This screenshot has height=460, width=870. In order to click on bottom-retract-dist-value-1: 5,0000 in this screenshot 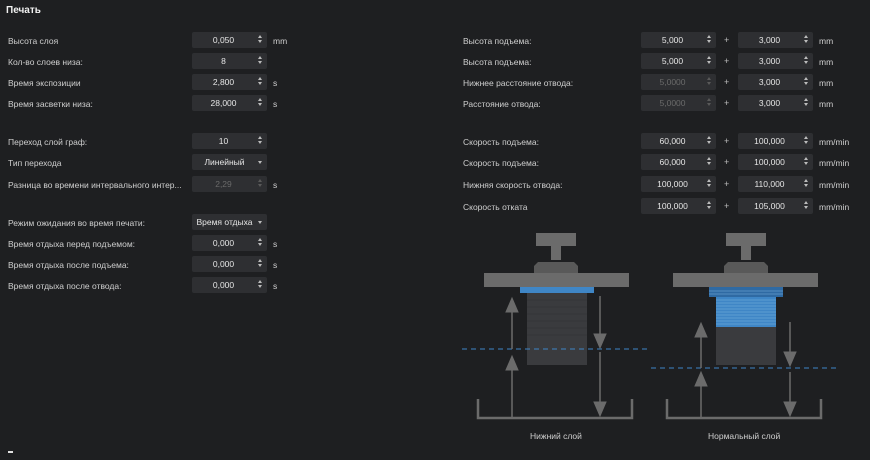, I will do `click(672, 82)`.